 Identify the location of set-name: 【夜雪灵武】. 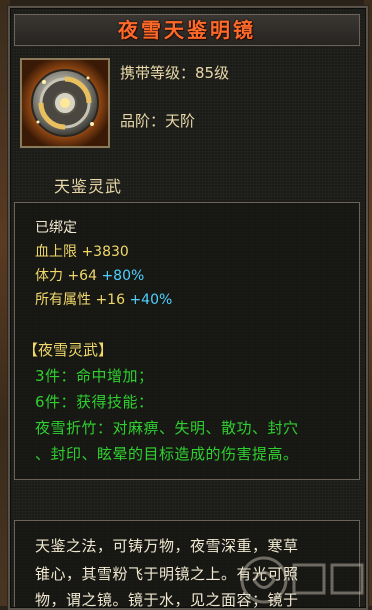
(68, 350).